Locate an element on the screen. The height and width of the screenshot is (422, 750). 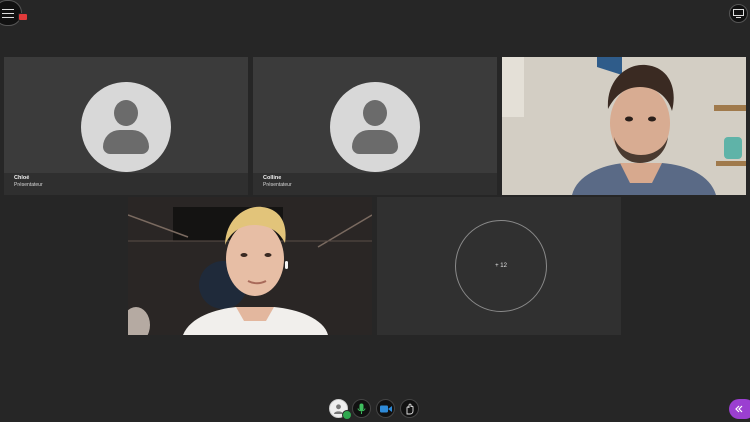
overflow-participants-tile: + 12 is located at coordinates (499, 266).